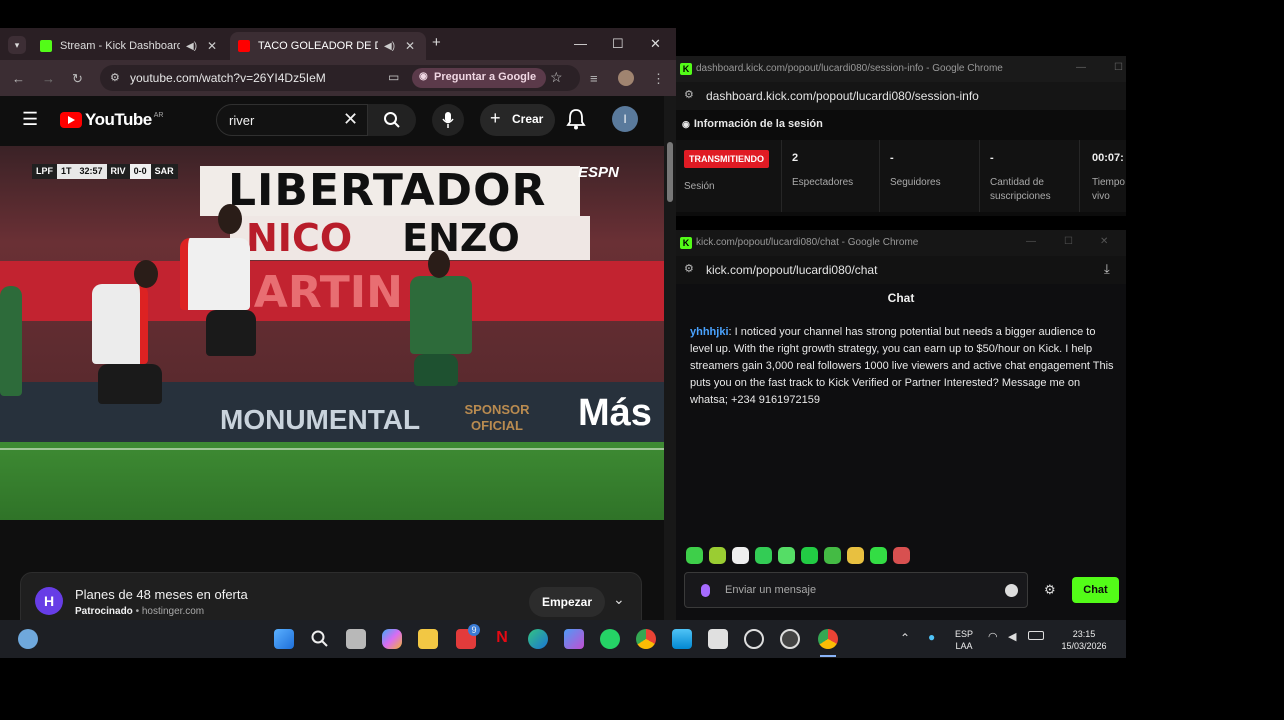  What do you see at coordinates (518, 120) in the screenshot?
I see `create-button: + Crear` at bounding box center [518, 120].